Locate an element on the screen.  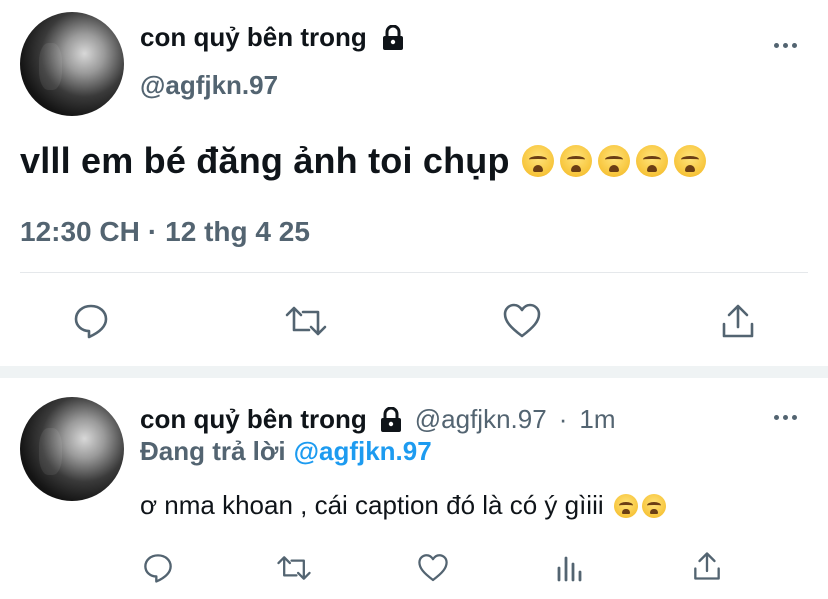
pleading-face-icon is located at coordinates (625, 505).